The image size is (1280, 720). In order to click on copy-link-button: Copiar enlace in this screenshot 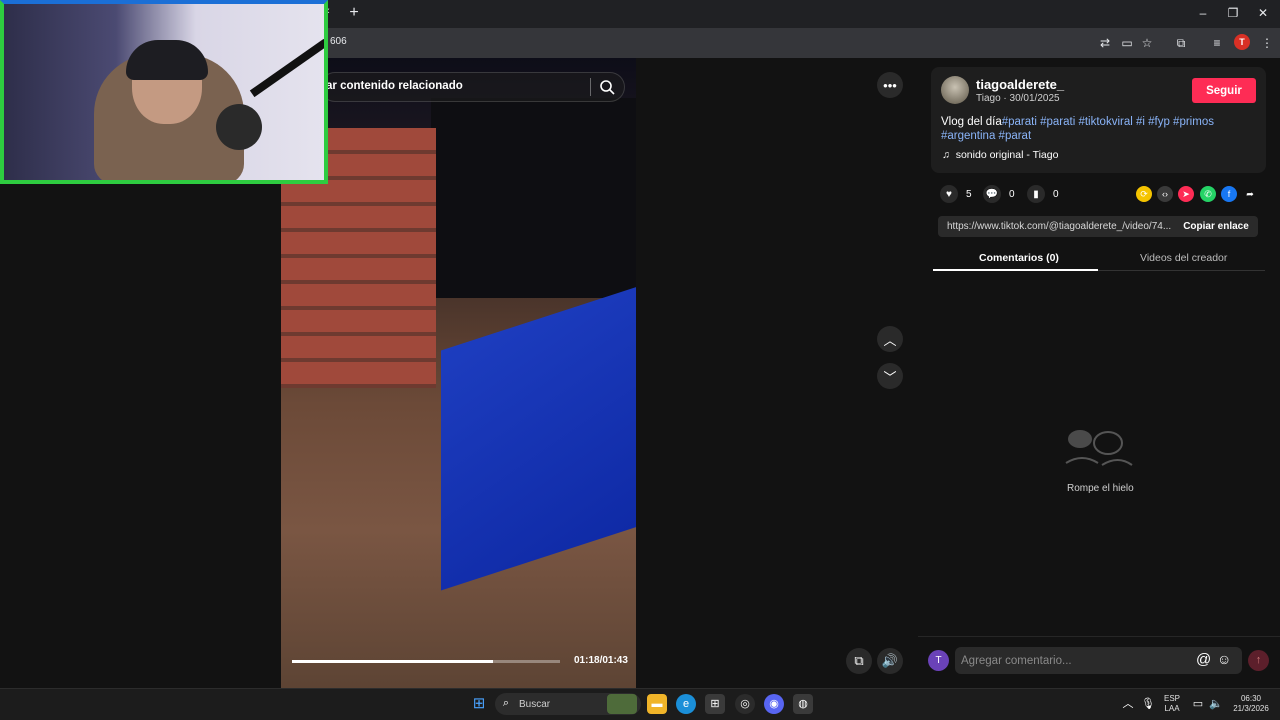, I will do `click(1216, 226)`.